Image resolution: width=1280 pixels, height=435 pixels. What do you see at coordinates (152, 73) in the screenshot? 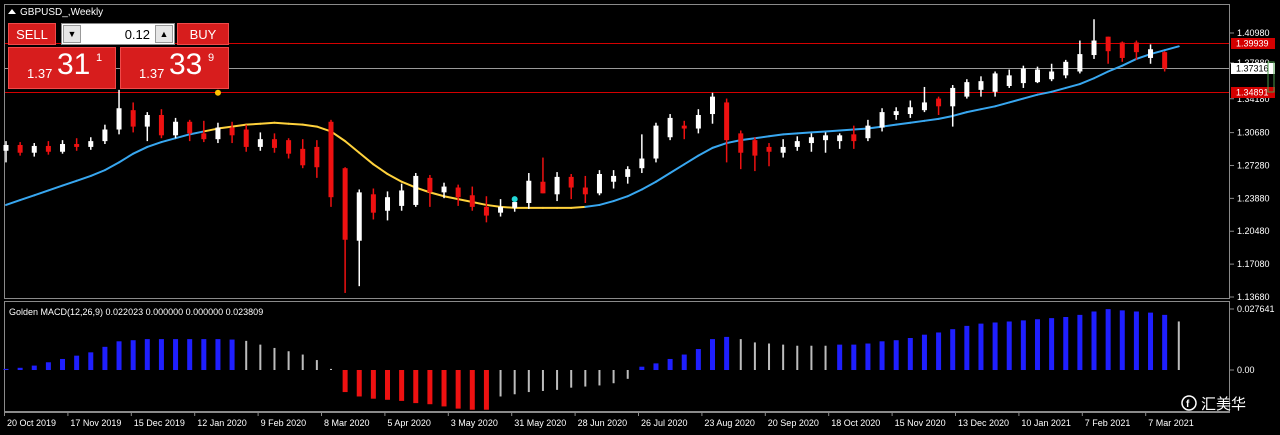
I see `ask-price-prefix: 1.37` at bounding box center [152, 73].